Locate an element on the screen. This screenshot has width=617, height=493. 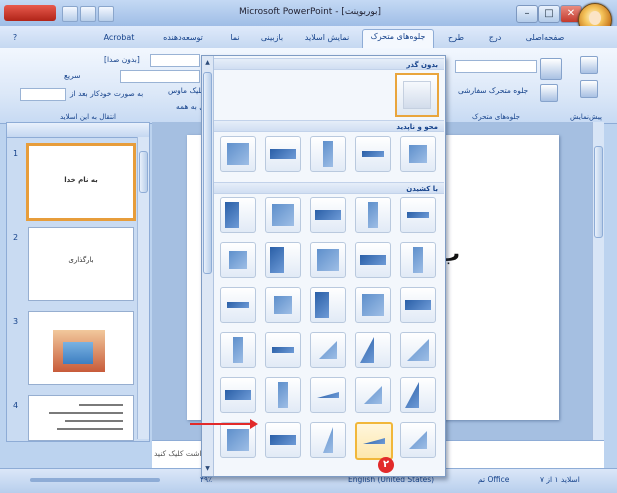
transition-tile-r6-c2 is located at coordinates (283, 395).